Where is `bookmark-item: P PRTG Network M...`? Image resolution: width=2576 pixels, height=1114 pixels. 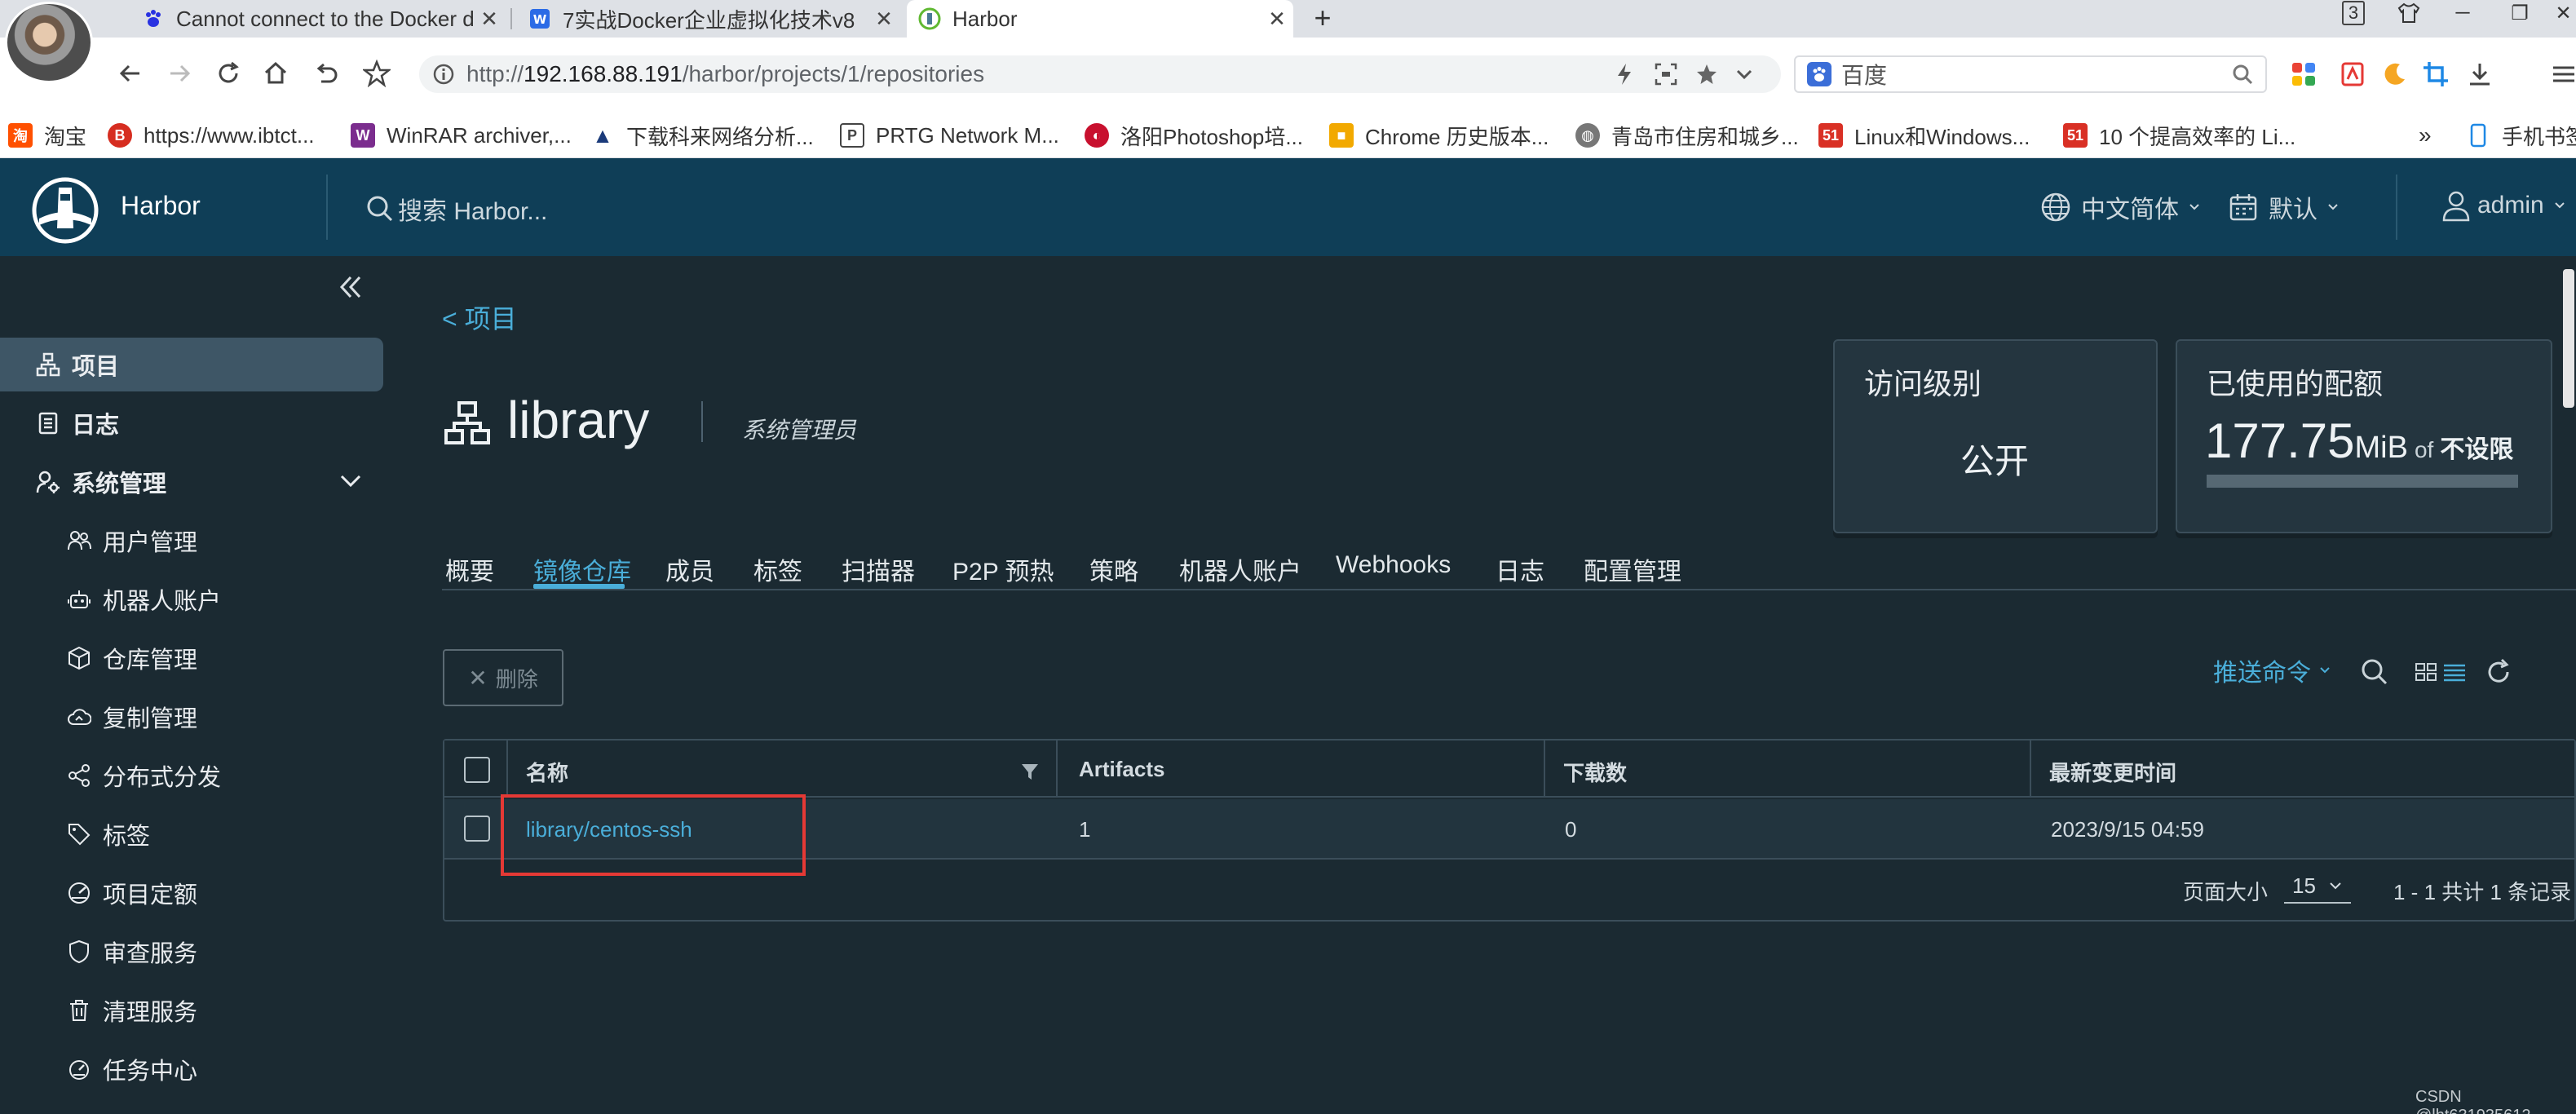 bookmark-item: P PRTG Network M... is located at coordinates (949, 135).